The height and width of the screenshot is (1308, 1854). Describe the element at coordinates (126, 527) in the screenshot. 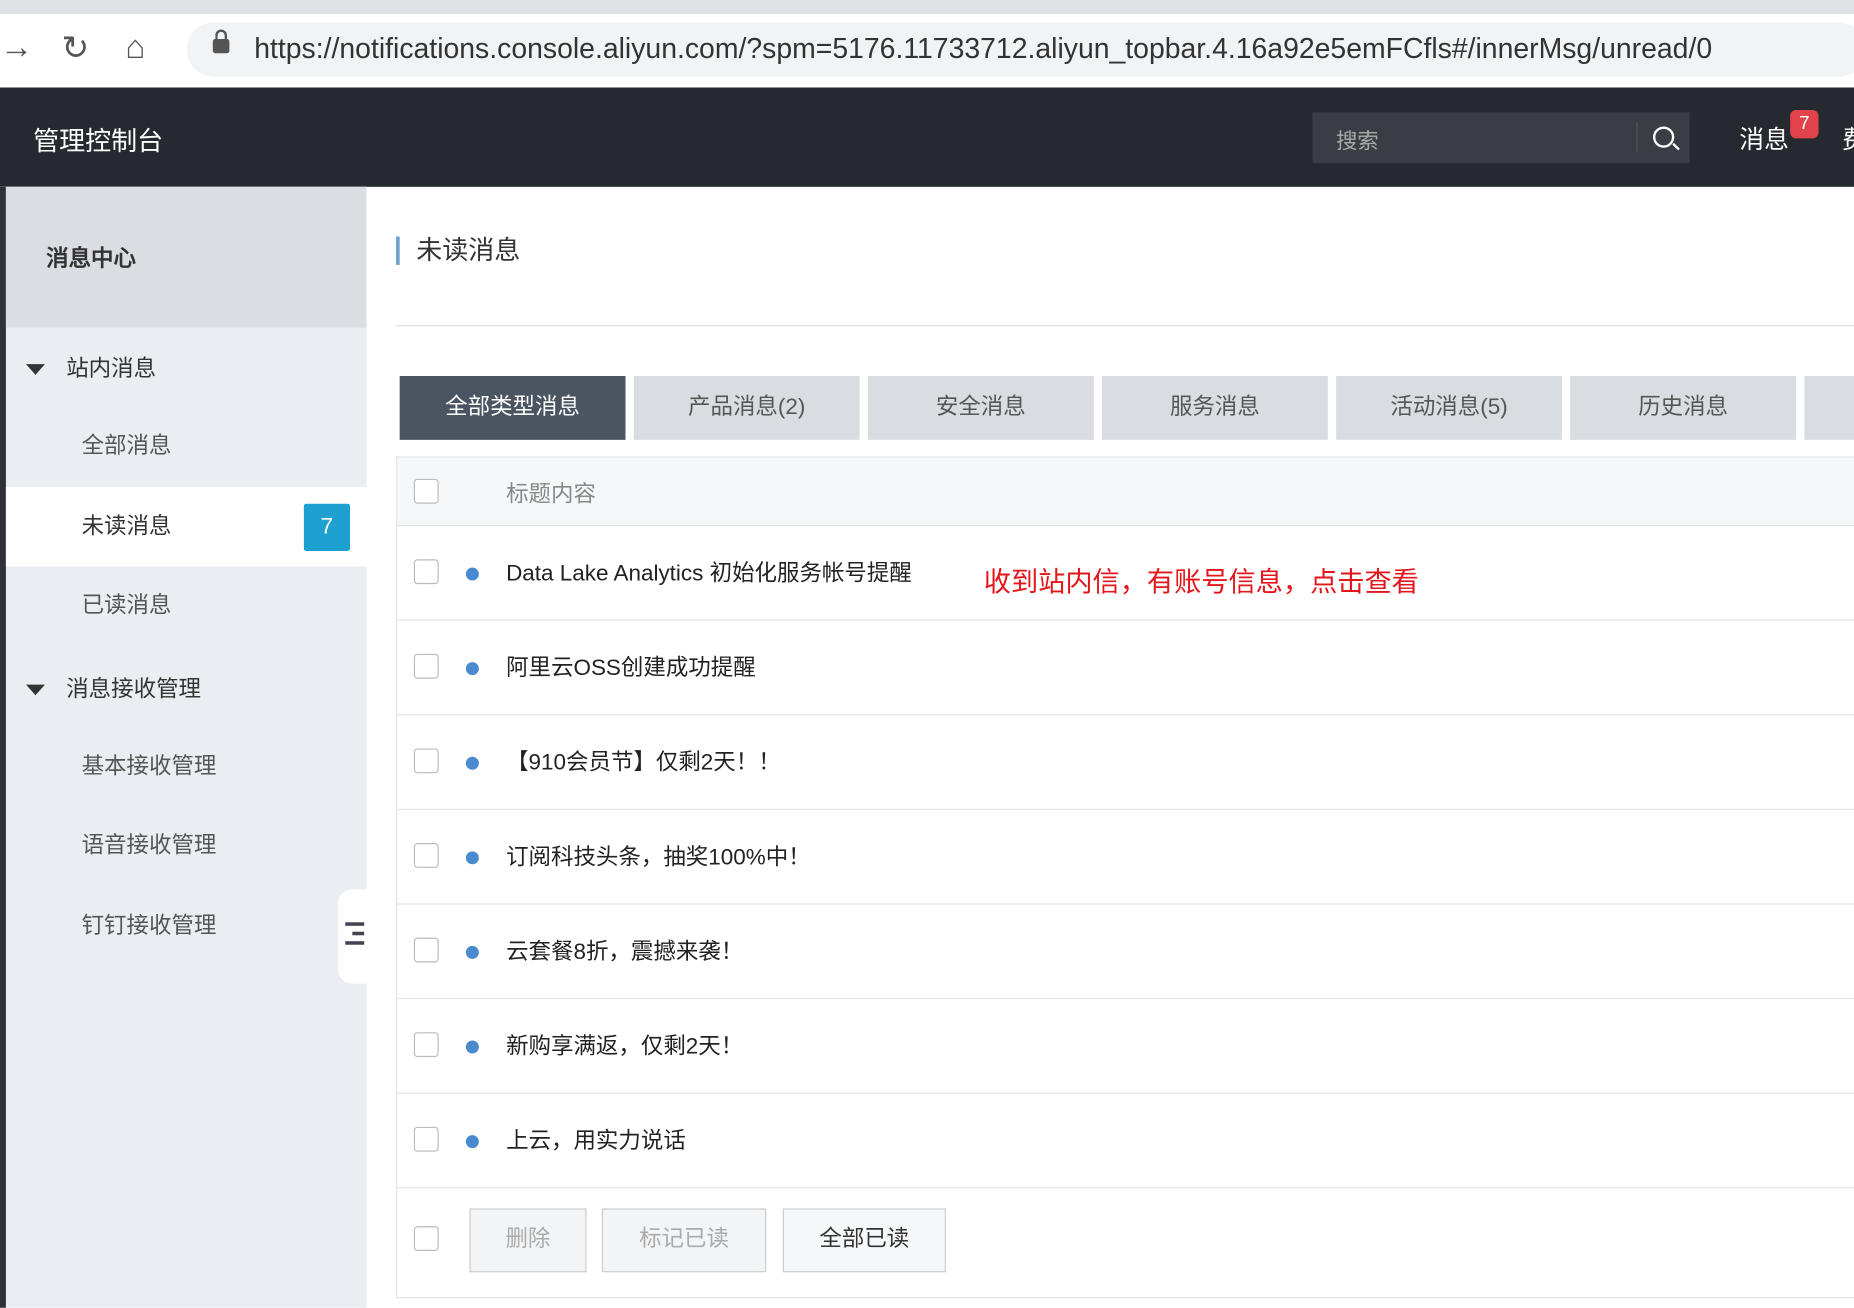

I see `item-label: 未读消息` at that location.